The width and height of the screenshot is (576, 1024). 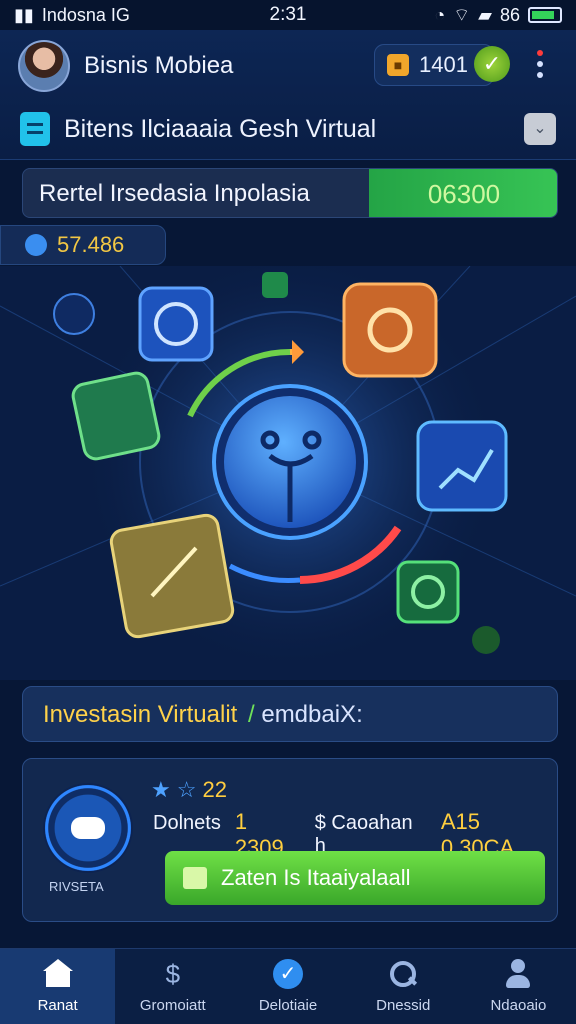 I want to click on dropdown-button: ⌄, so click(x=540, y=129).